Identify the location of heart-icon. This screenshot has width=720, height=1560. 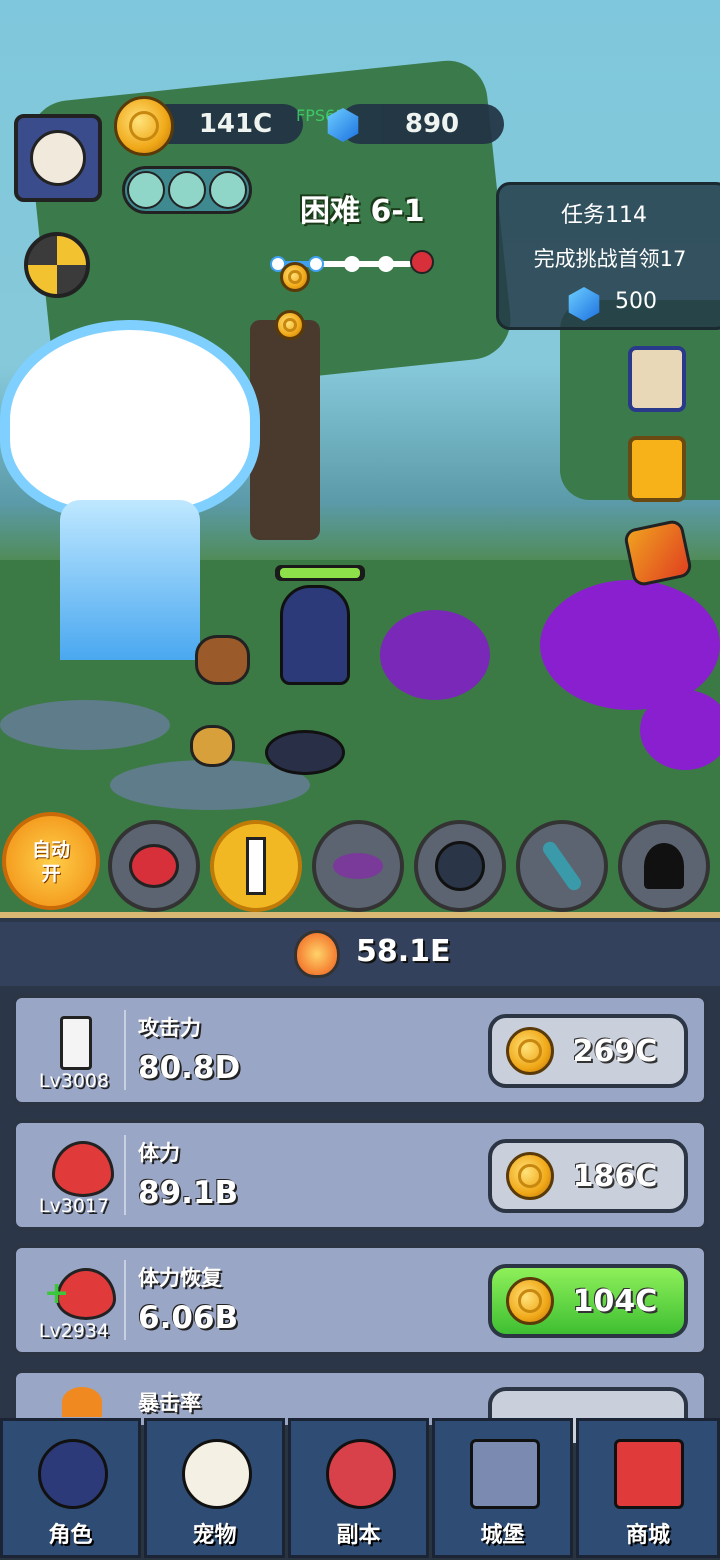
(83, 1169).